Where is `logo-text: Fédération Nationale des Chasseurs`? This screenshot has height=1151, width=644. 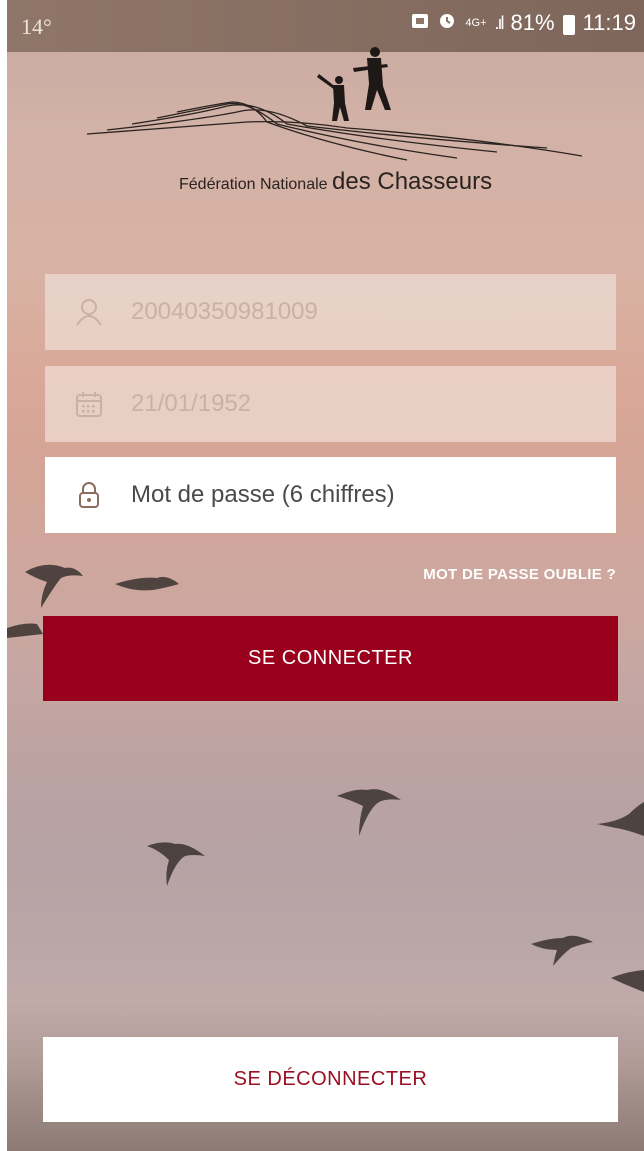
logo-text: Fédération Nationale des Chasseurs is located at coordinates (335, 182).